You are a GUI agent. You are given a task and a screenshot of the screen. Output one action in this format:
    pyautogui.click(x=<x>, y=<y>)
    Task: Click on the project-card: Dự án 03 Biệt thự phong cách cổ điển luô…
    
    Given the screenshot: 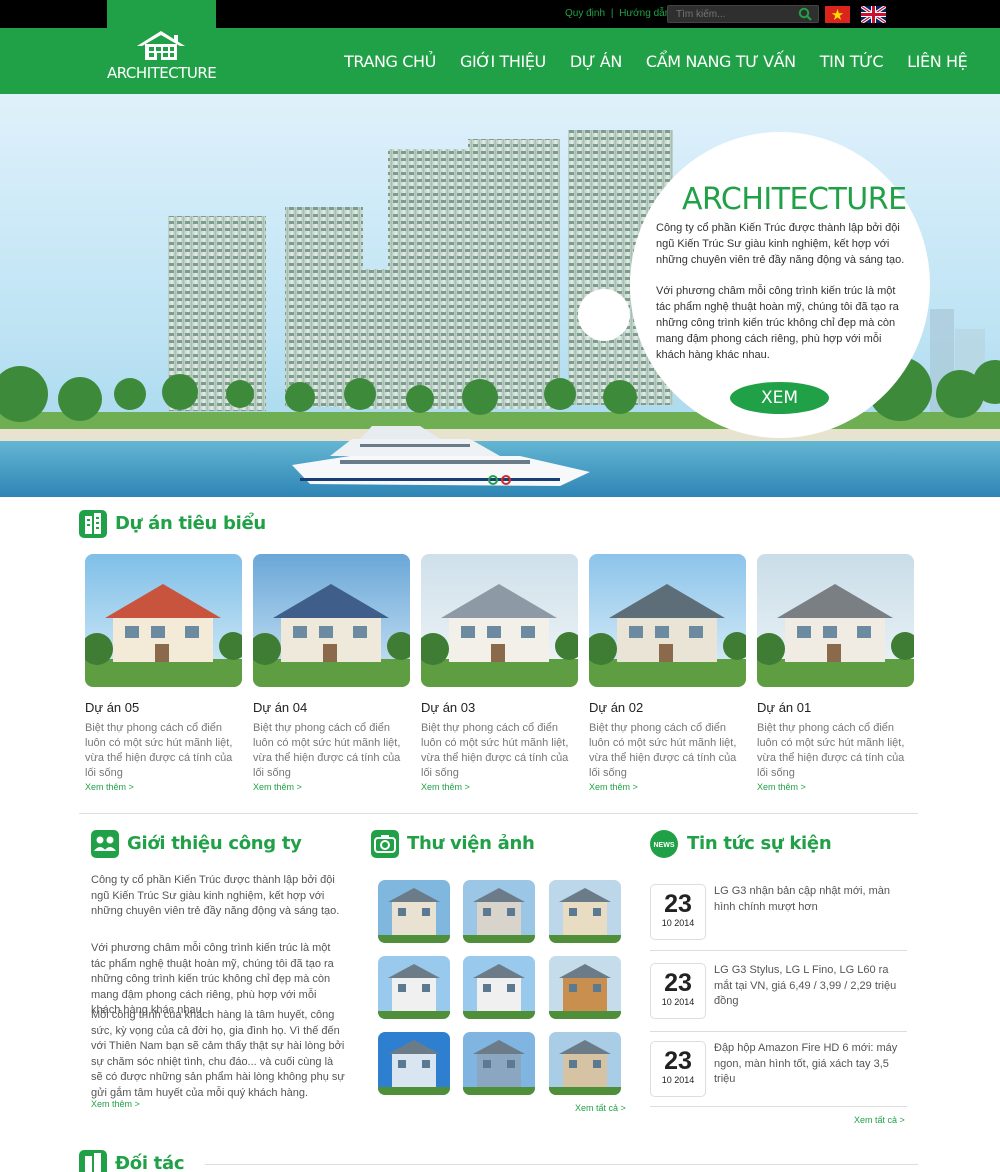 What is the action you would take?
    pyautogui.click(x=499, y=673)
    